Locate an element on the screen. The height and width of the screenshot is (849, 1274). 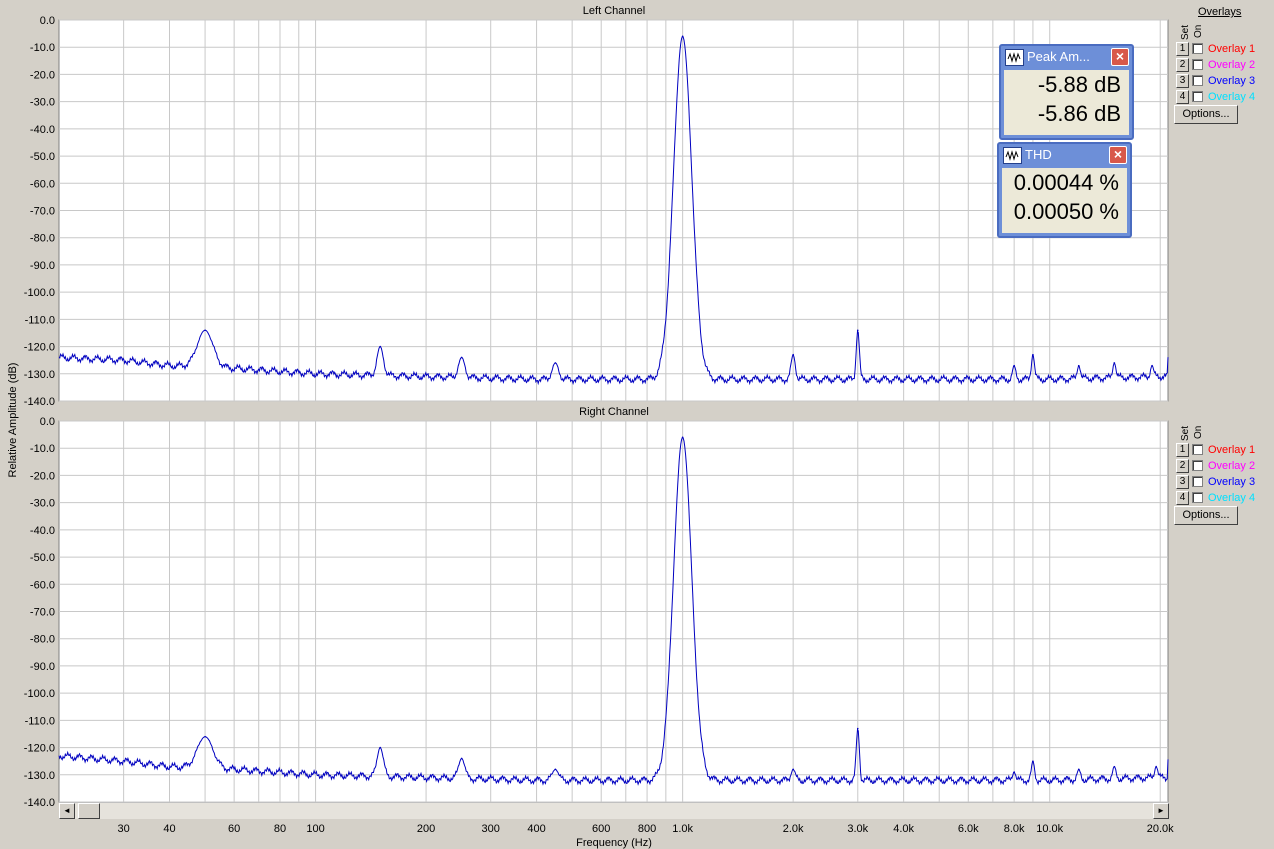
overlay-row-2: 2 Overlay 2 is located at coordinates (1215, 64).